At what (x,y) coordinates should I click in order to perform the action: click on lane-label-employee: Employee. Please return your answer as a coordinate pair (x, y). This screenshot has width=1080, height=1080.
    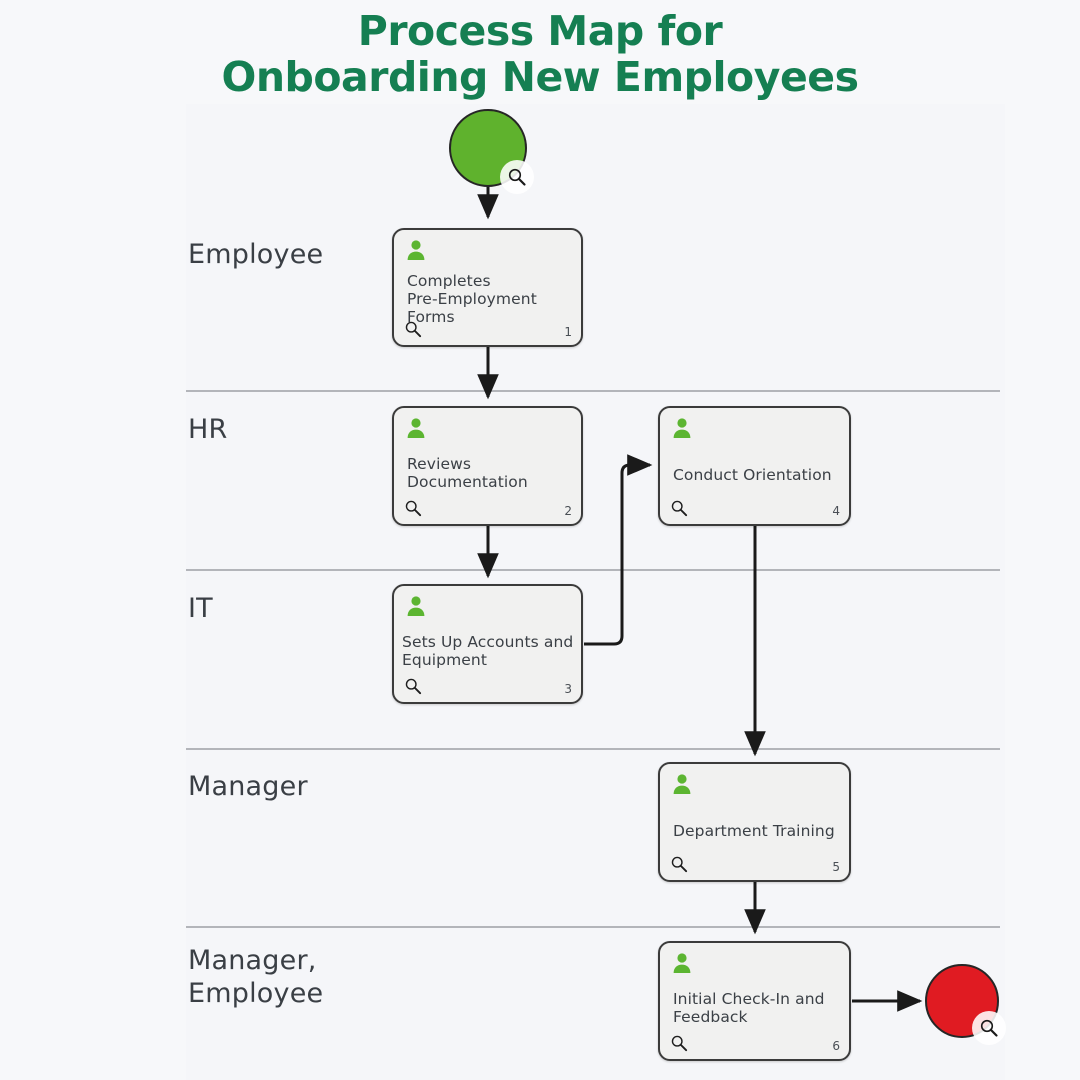
    Looking at the image, I should click on (256, 254).